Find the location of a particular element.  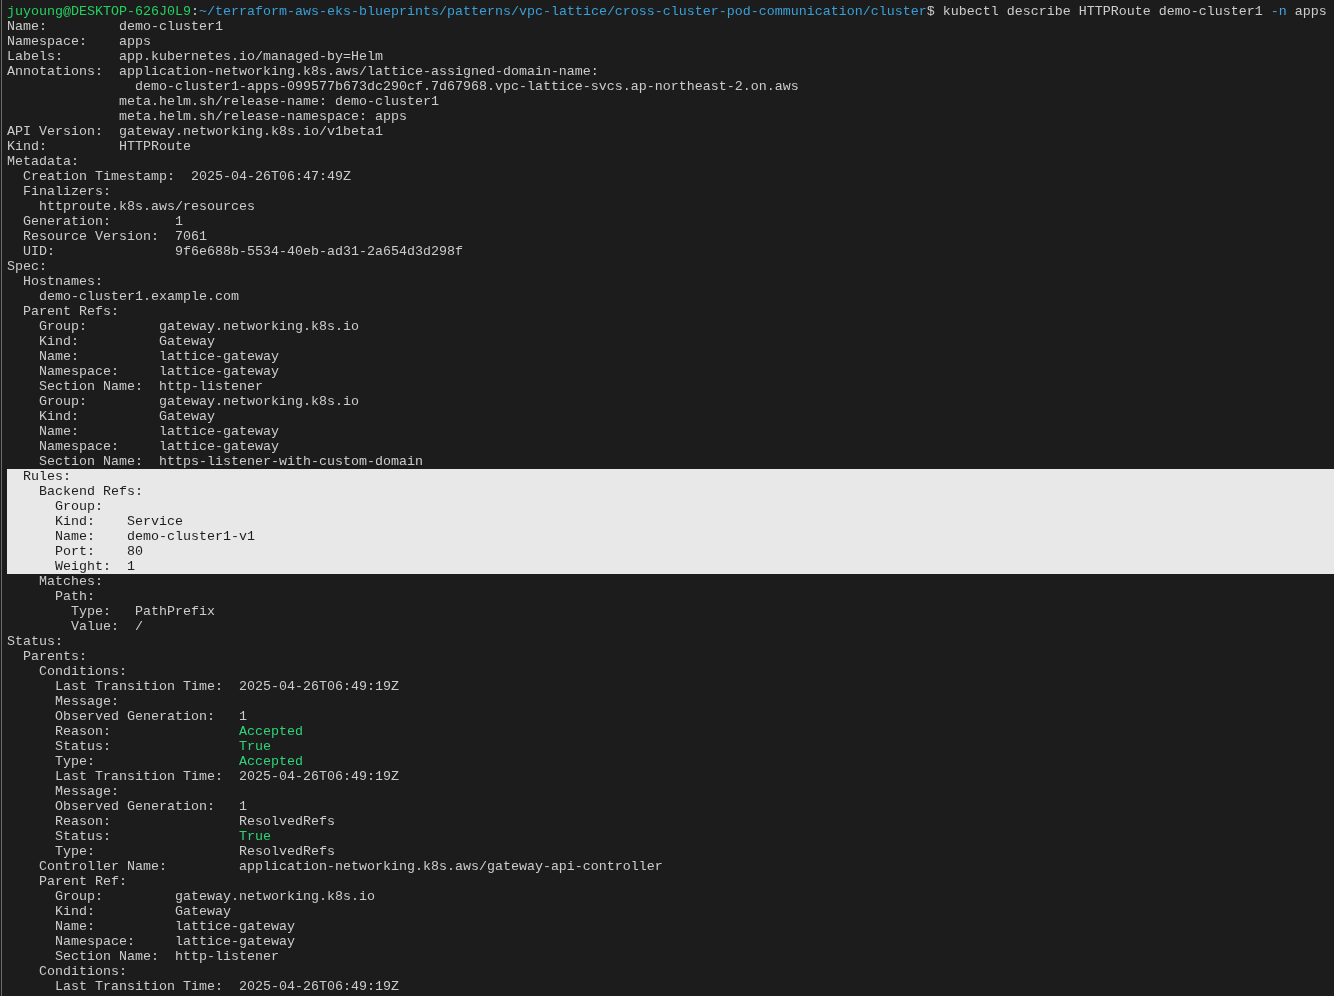

prompt-path: ~/terraform-aws-eks-blueprints/patterns/vpc-lattice/cross-cluster-pod-communication/cluster is located at coordinates (562, 11).